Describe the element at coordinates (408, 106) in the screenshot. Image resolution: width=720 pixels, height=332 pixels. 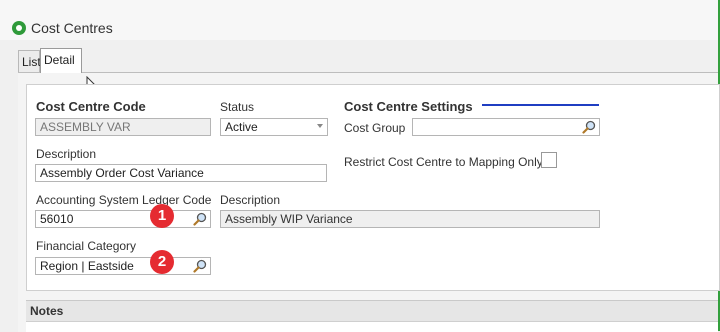
I see `cost-centre-settings-label: Cost Centre Settings` at that location.